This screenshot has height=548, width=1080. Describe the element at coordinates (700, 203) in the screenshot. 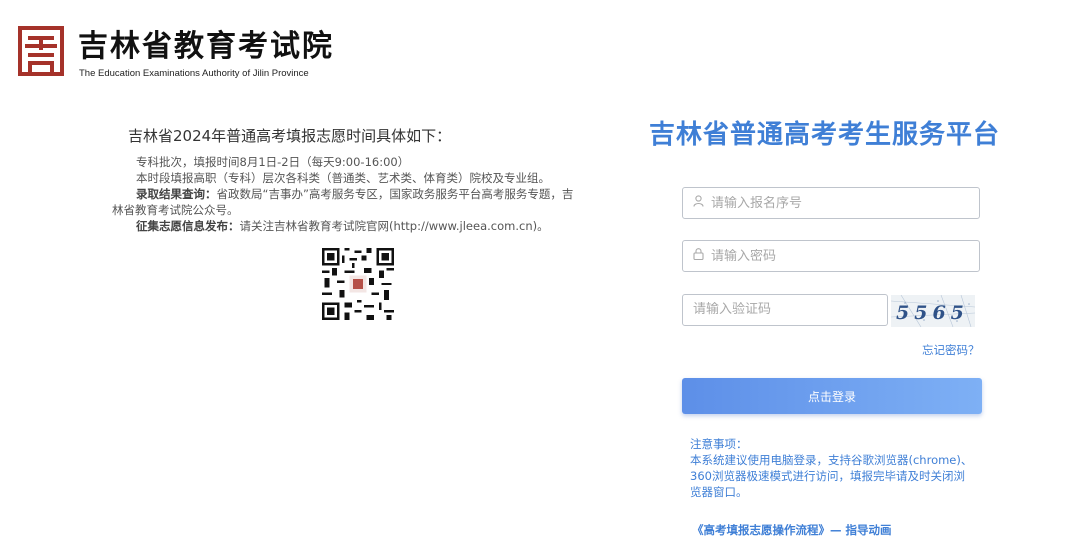

I see `user-icon` at that location.